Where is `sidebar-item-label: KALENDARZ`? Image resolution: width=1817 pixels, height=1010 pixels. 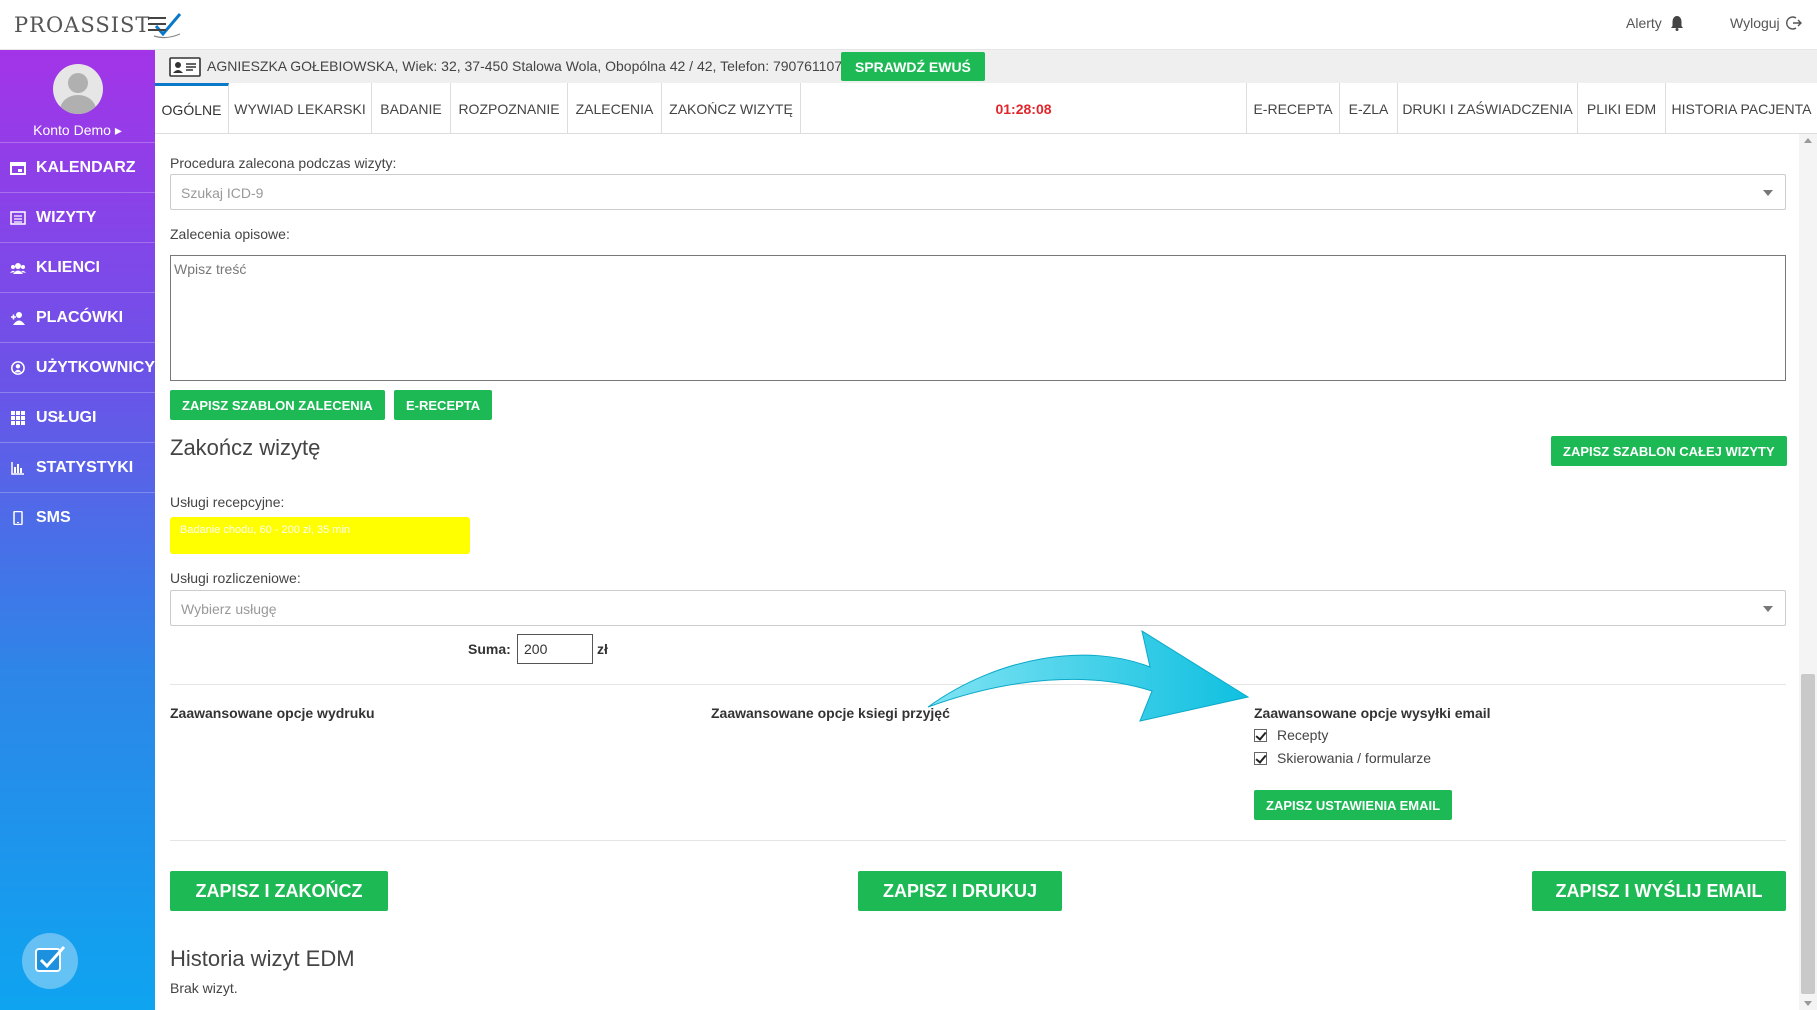
sidebar-item-label: KALENDARZ is located at coordinates (86, 167).